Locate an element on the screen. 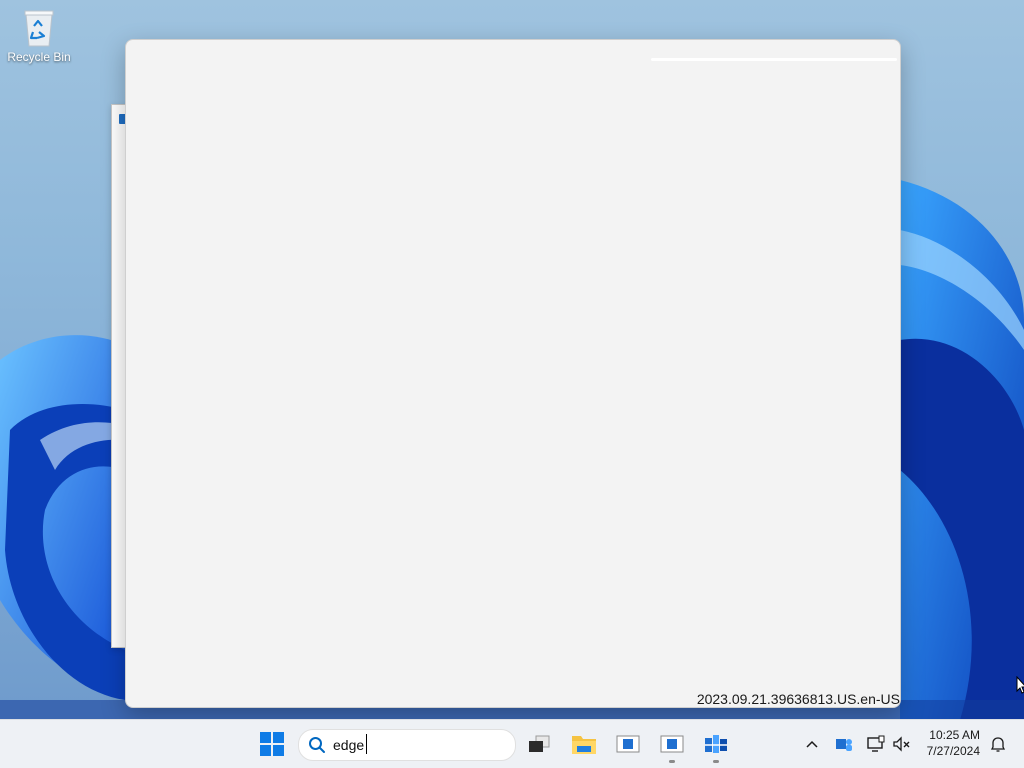 This screenshot has width=1024, height=768. taskbar-app-window is located at coordinates (628, 744).